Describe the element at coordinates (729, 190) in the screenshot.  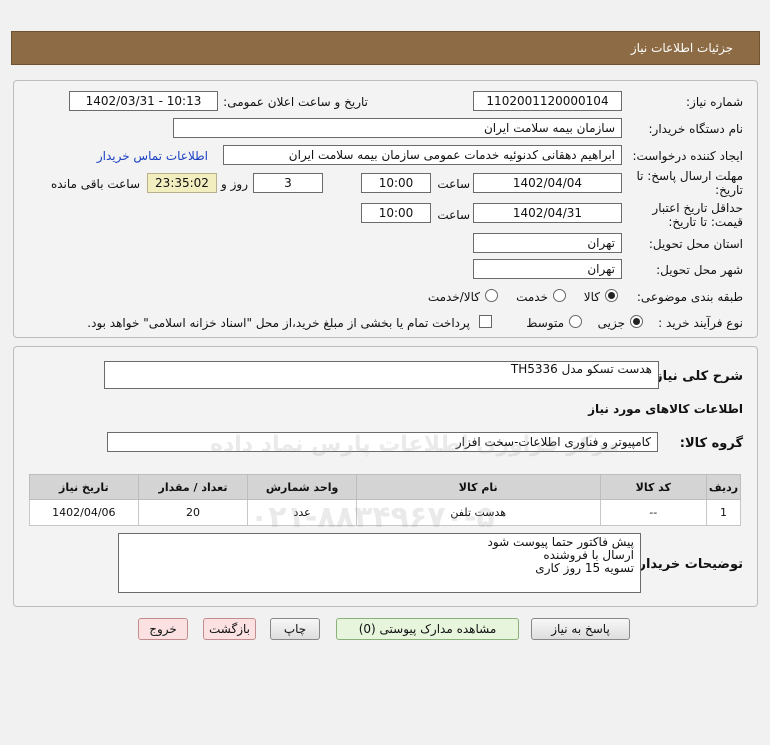
I see `deadline-label-2: تاریخ:` at that location.